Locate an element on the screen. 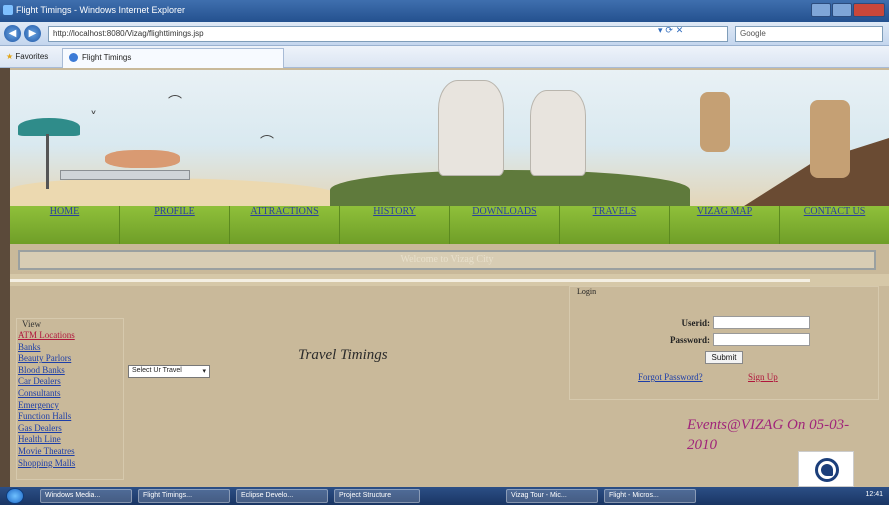 This screenshot has width=889, height=505. logo-bird-icon is located at coordinates (827, 470).